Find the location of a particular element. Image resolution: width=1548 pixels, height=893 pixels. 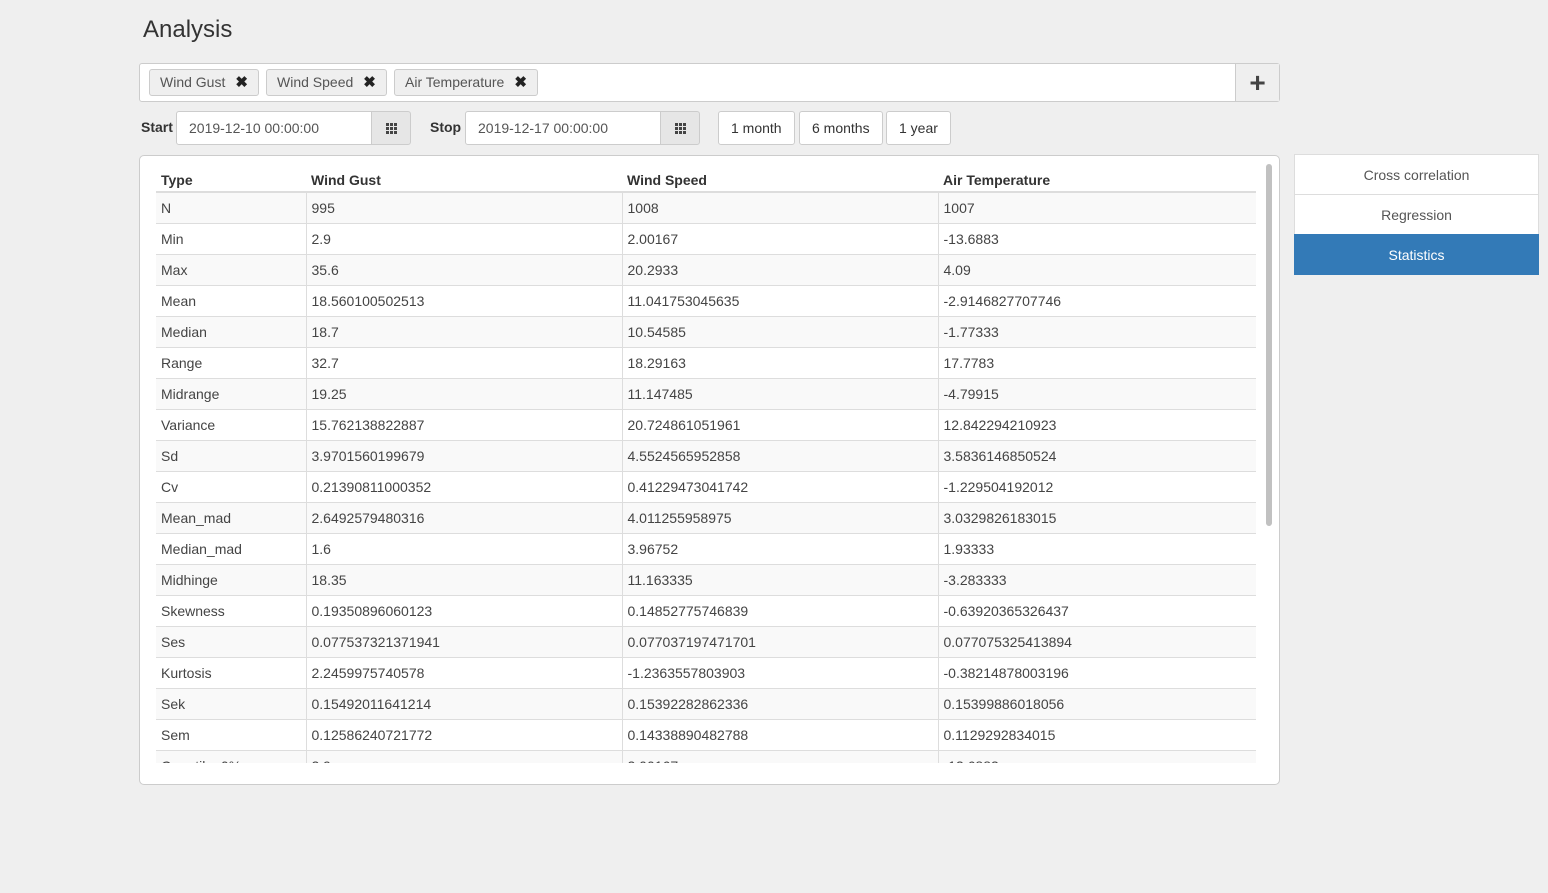

stat-value-cell: 1008 is located at coordinates (779, 207).